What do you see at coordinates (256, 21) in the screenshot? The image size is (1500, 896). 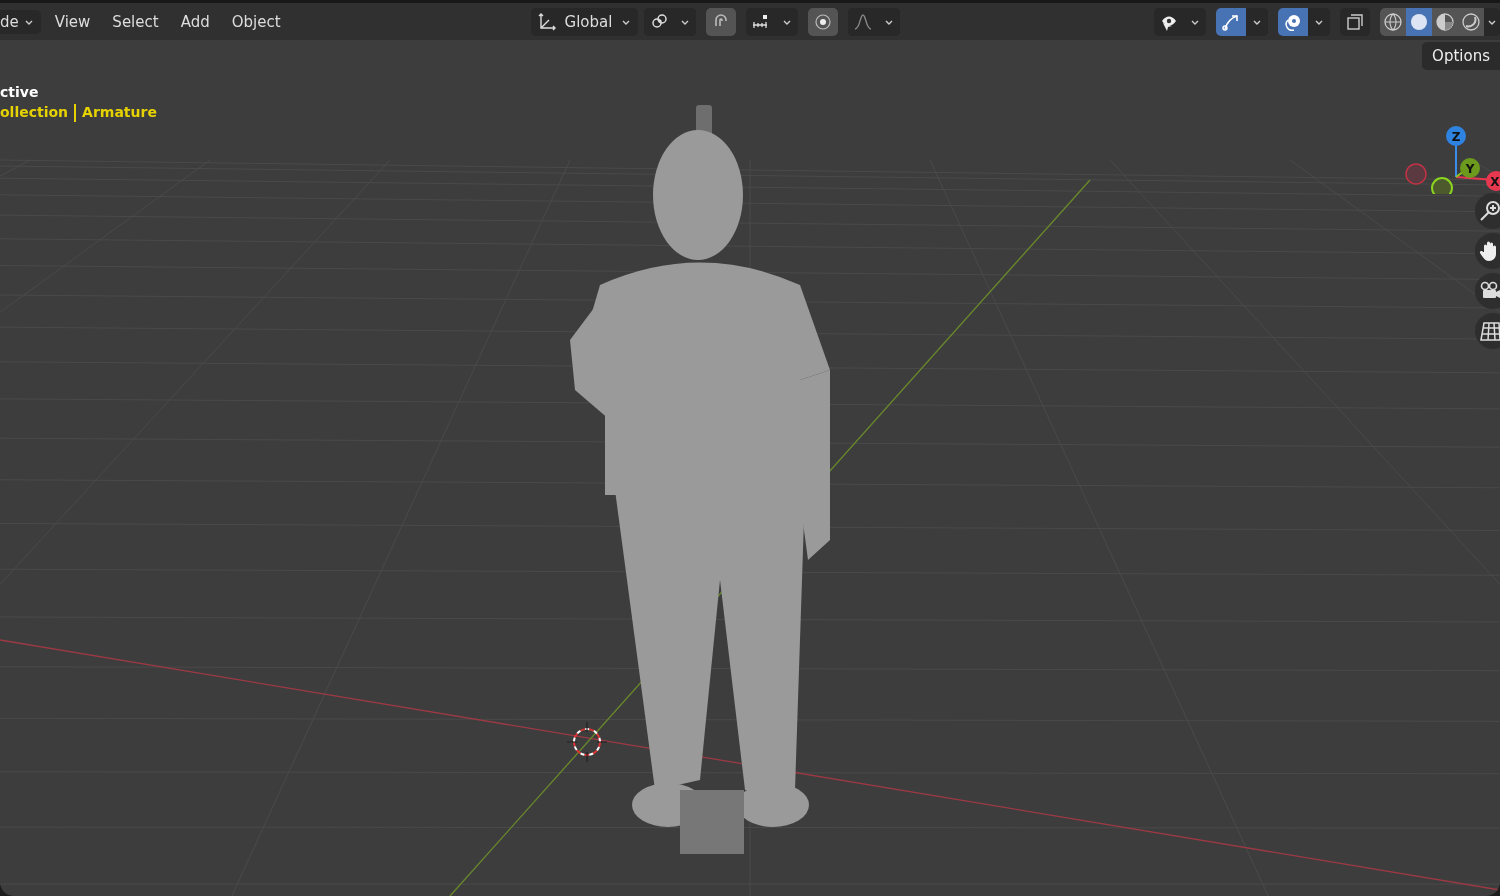 I see `menu-item: Object` at bounding box center [256, 21].